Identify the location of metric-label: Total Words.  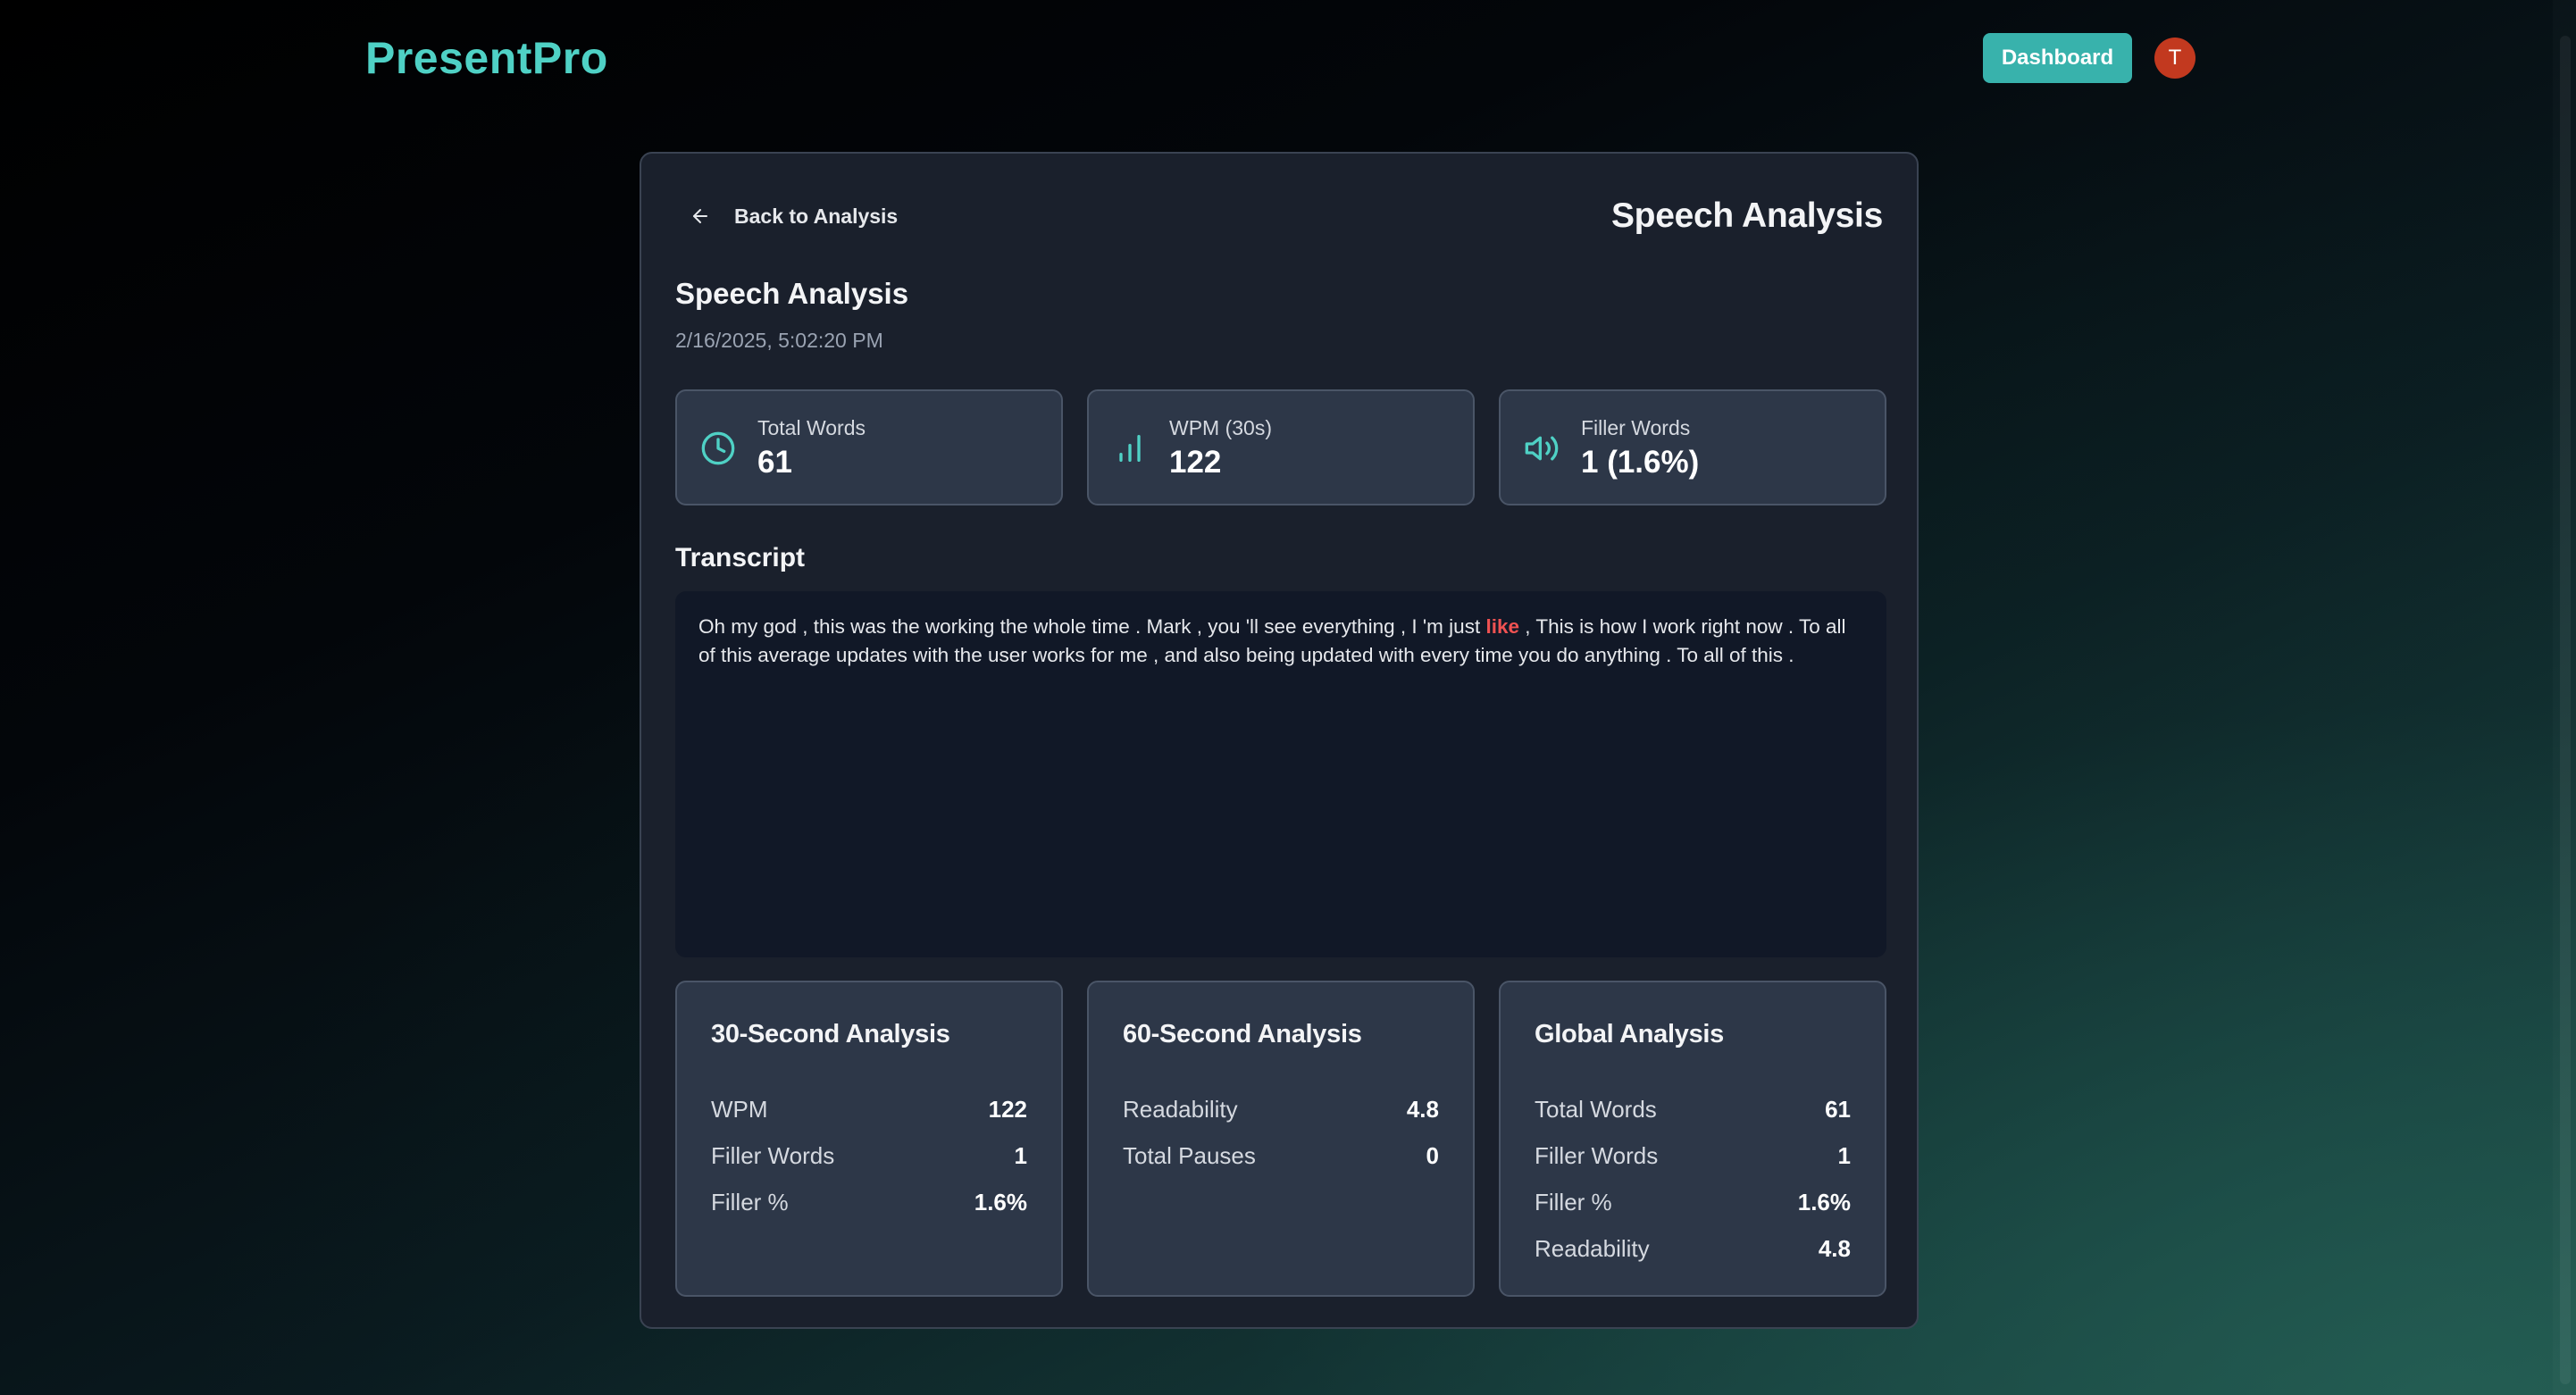
(1596, 1109).